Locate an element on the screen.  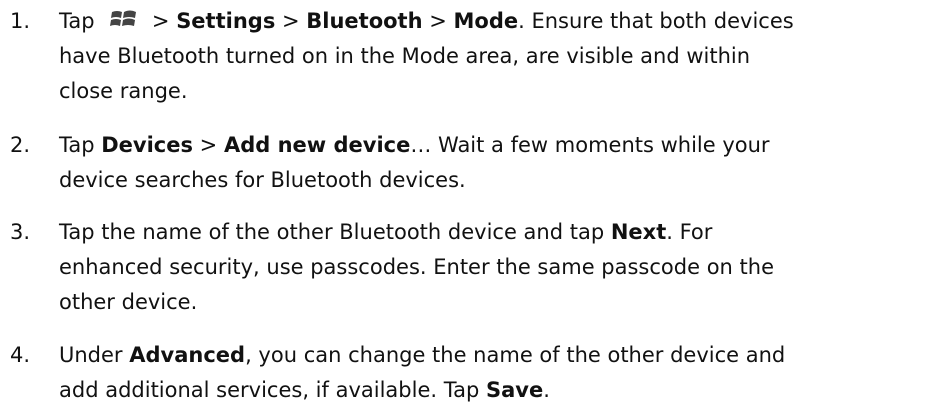
line-2-2: device searches for Bluetooth devices. is located at coordinates (262, 180).